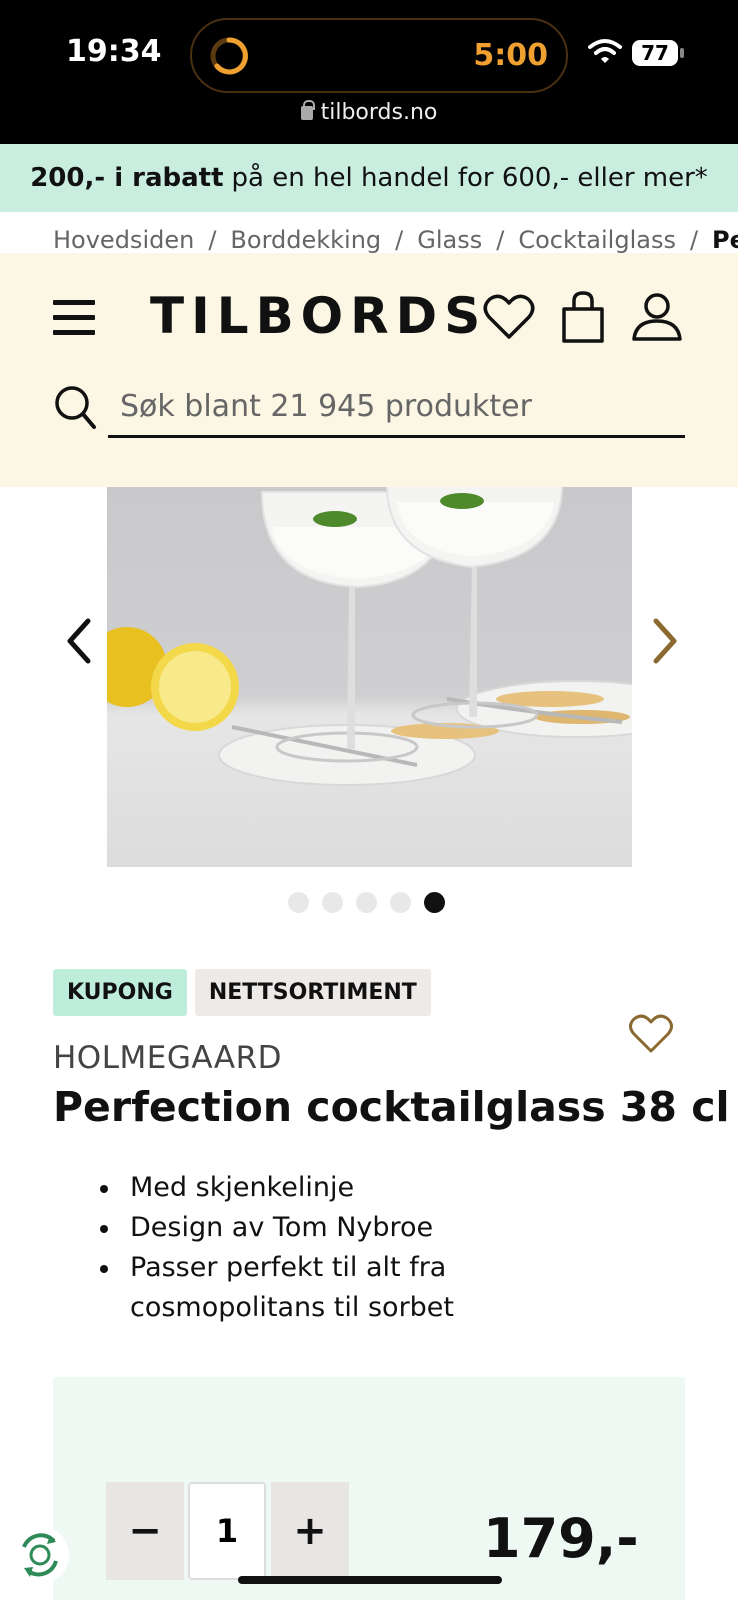 The image size is (738, 1600). Describe the element at coordinates (325, 1228) in the screenshot. I see `feature-item: Design av Tom Nybroe` at that location.